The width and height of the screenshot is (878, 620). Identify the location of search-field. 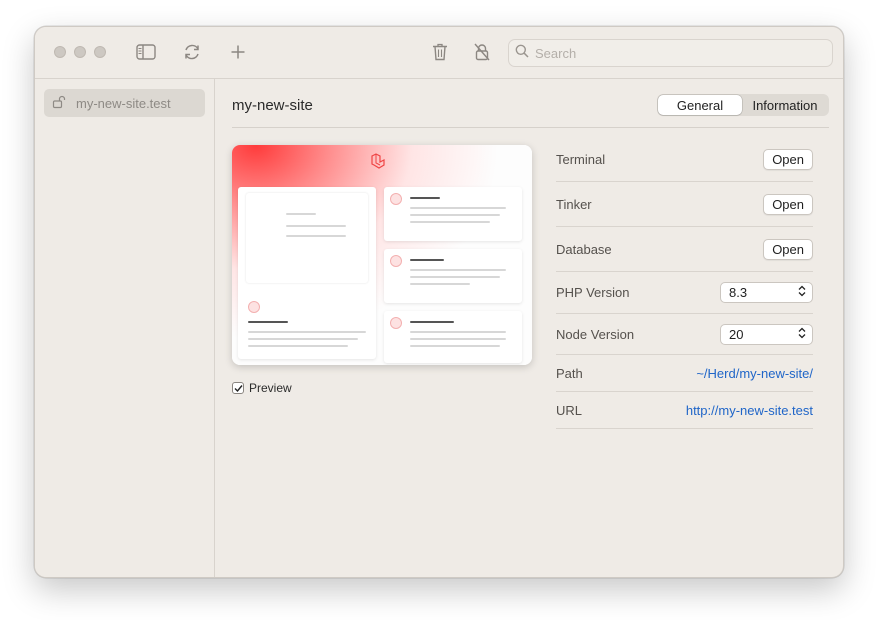
(670, 53).